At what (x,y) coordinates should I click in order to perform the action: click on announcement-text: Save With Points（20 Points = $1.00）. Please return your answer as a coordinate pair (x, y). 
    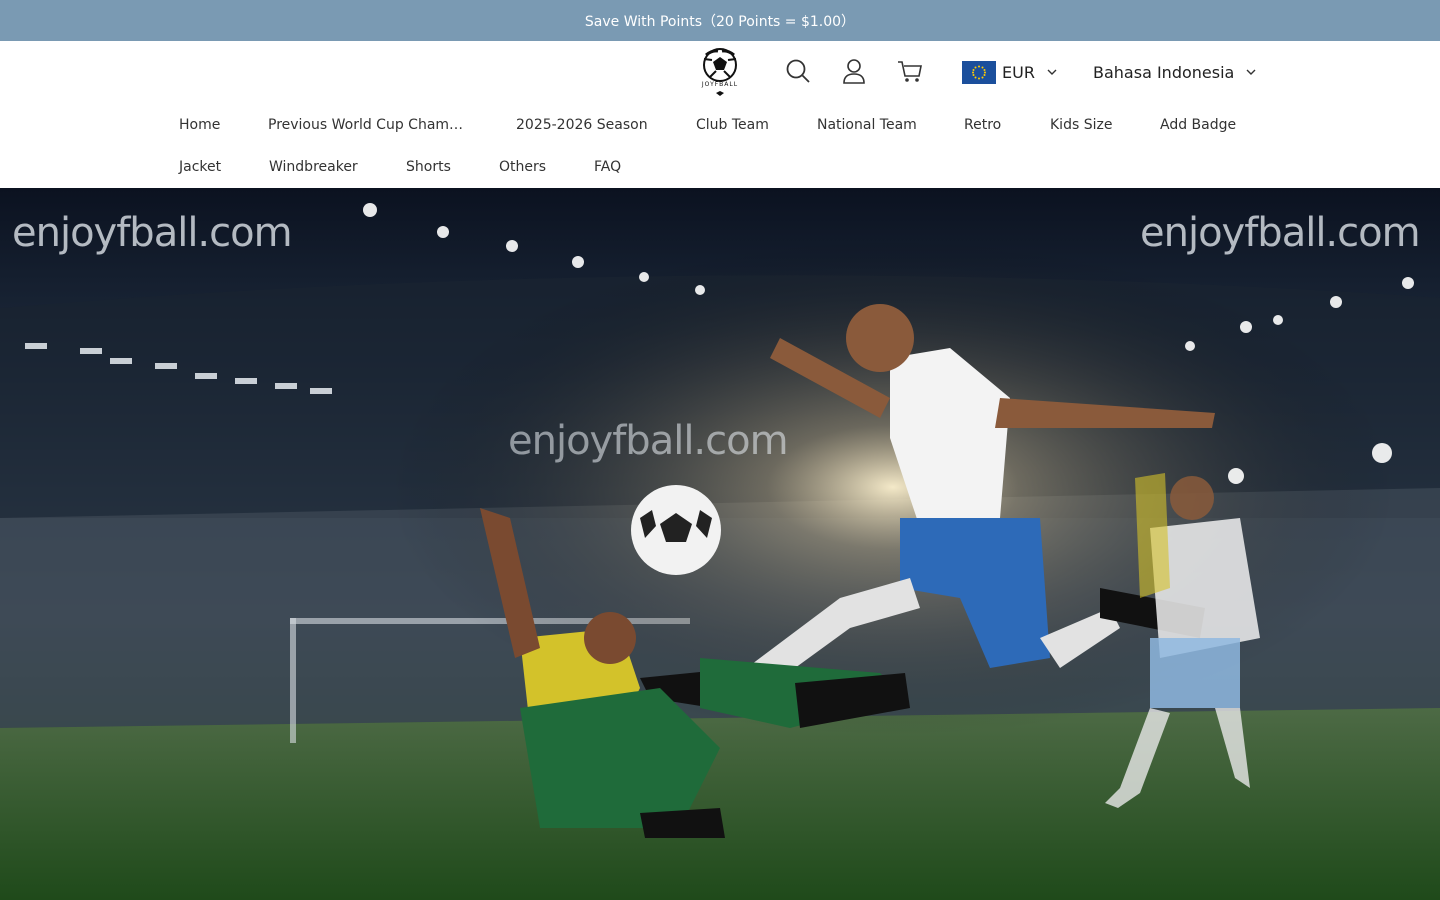
    Looking at the image, I should click on (720, 21).